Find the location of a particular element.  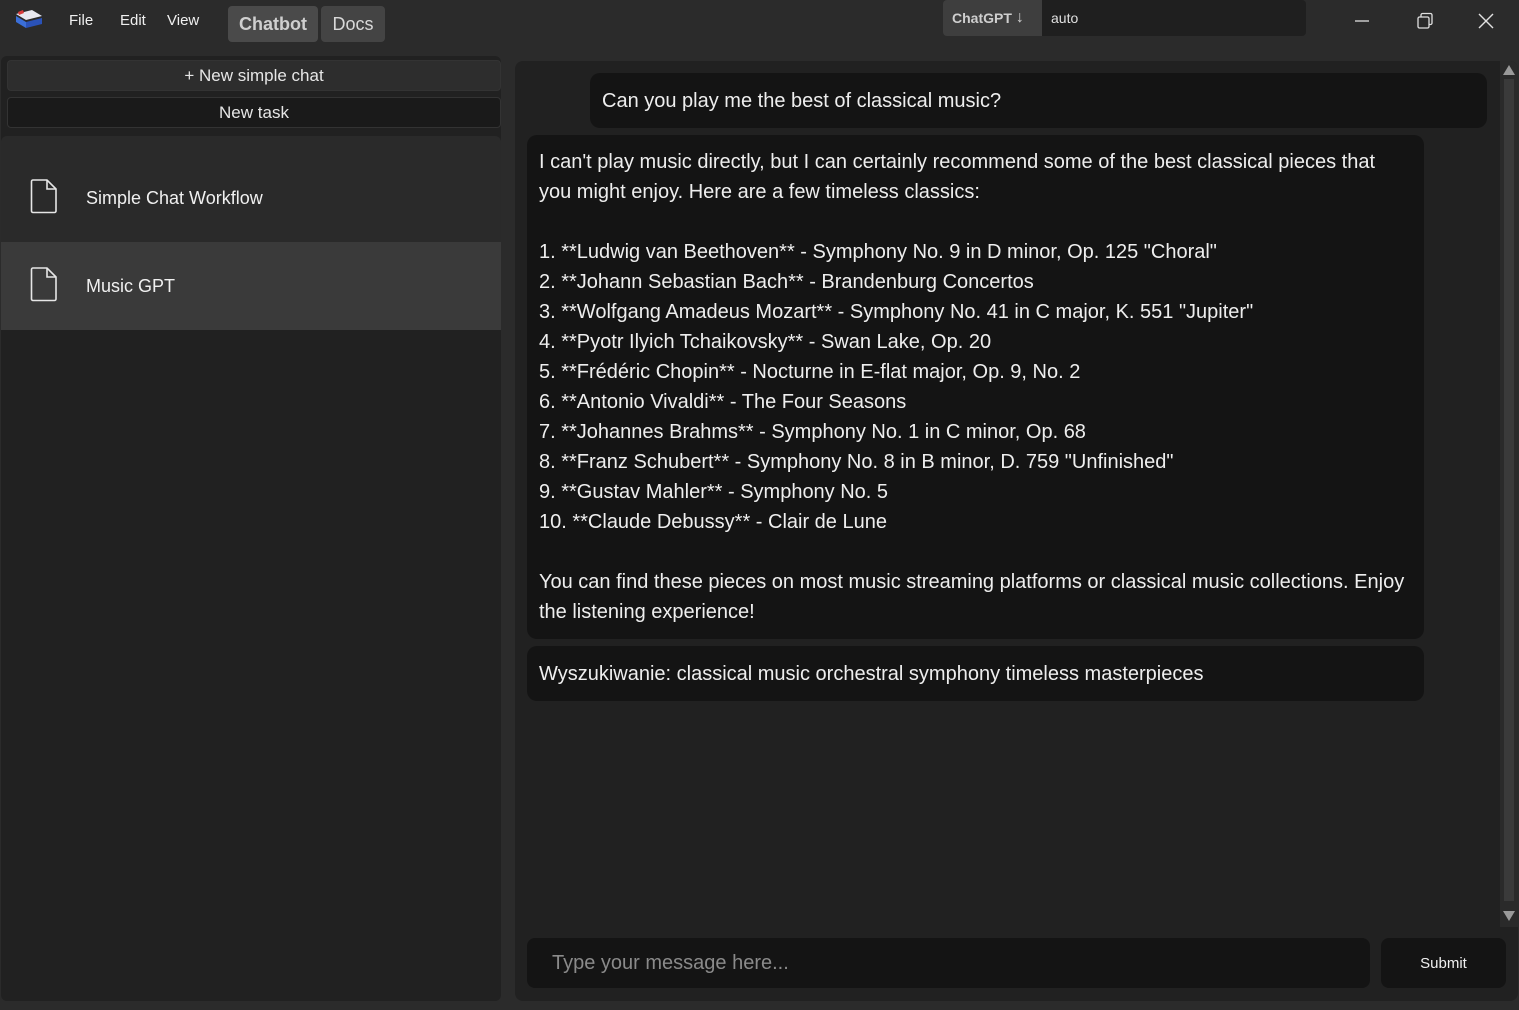

sidebar-divider is located at coordinates (251, 145).